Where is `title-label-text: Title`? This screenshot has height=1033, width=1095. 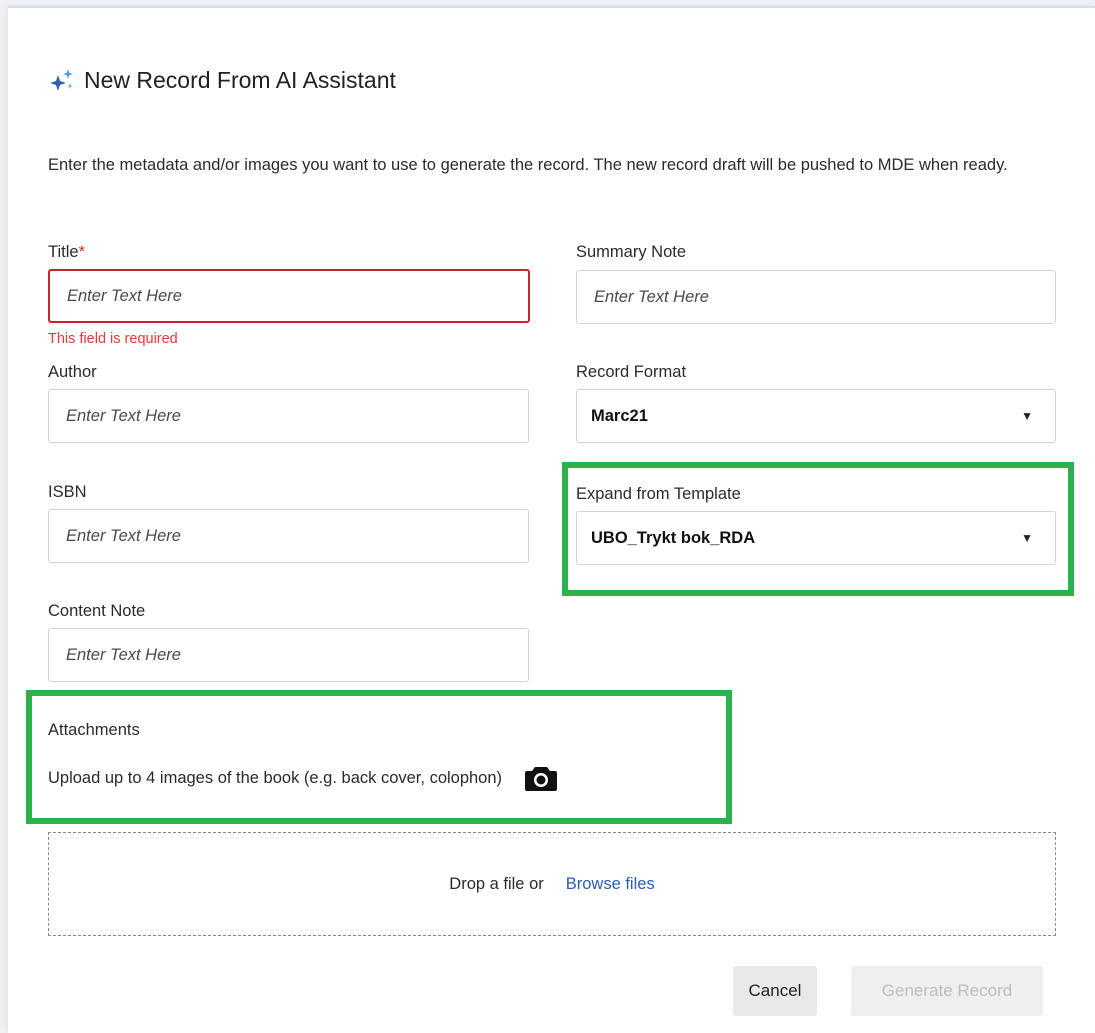 title-label-text: Title is located at coordinates (63, 252).